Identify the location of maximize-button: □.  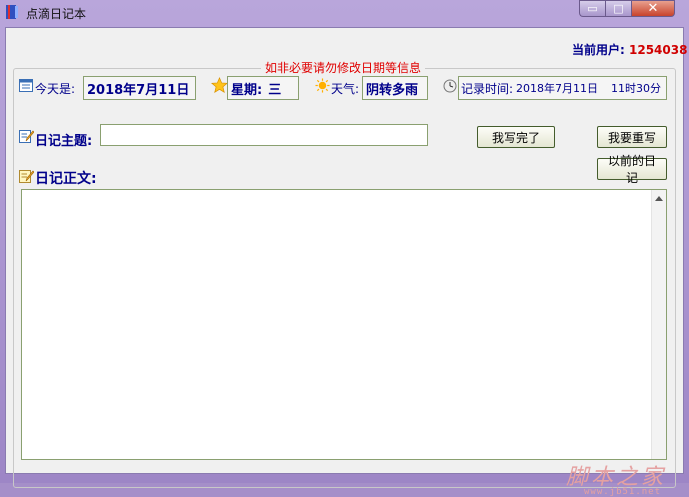
(618, 8).